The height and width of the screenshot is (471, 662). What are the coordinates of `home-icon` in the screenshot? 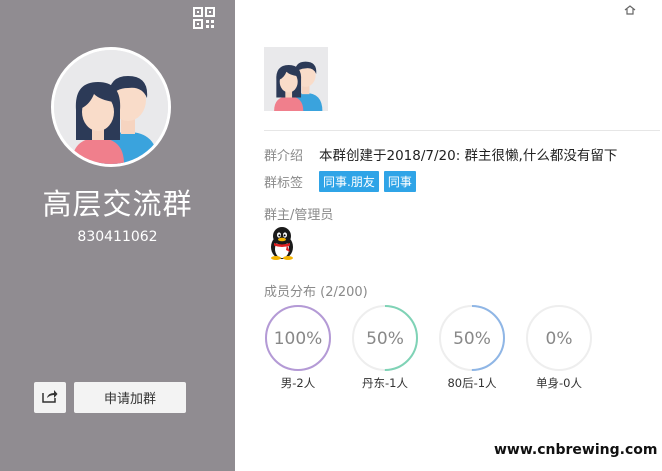 It's located at (630, 7).